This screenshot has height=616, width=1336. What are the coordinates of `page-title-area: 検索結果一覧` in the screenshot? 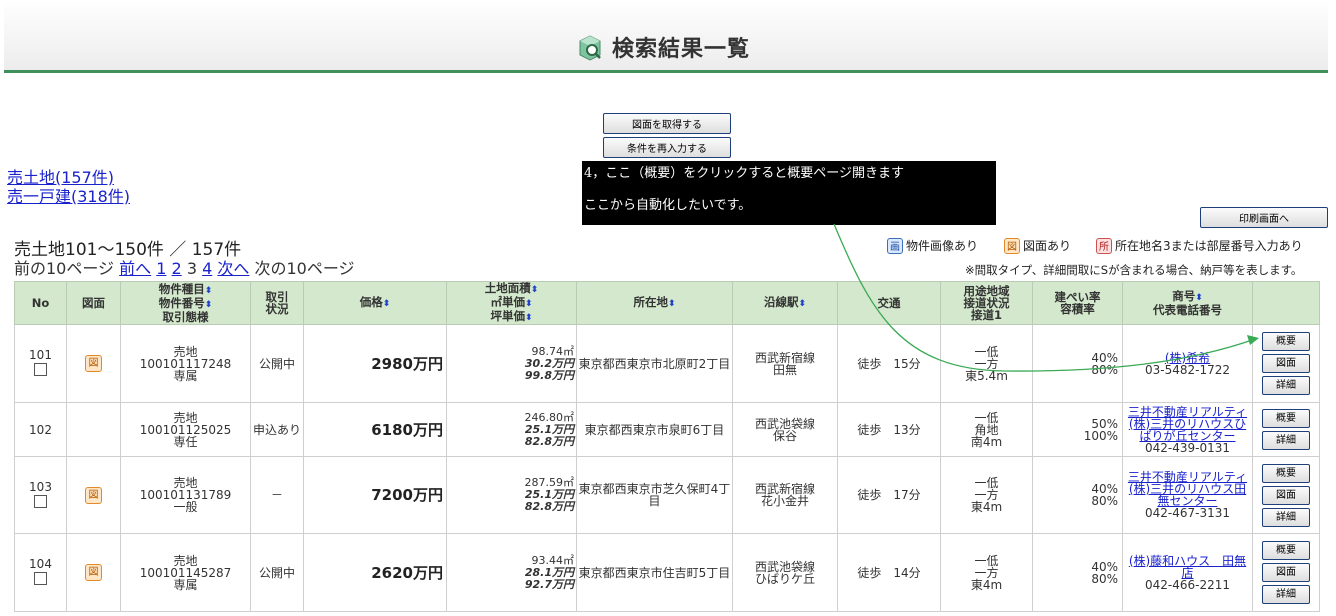 It's located at (663, 47).